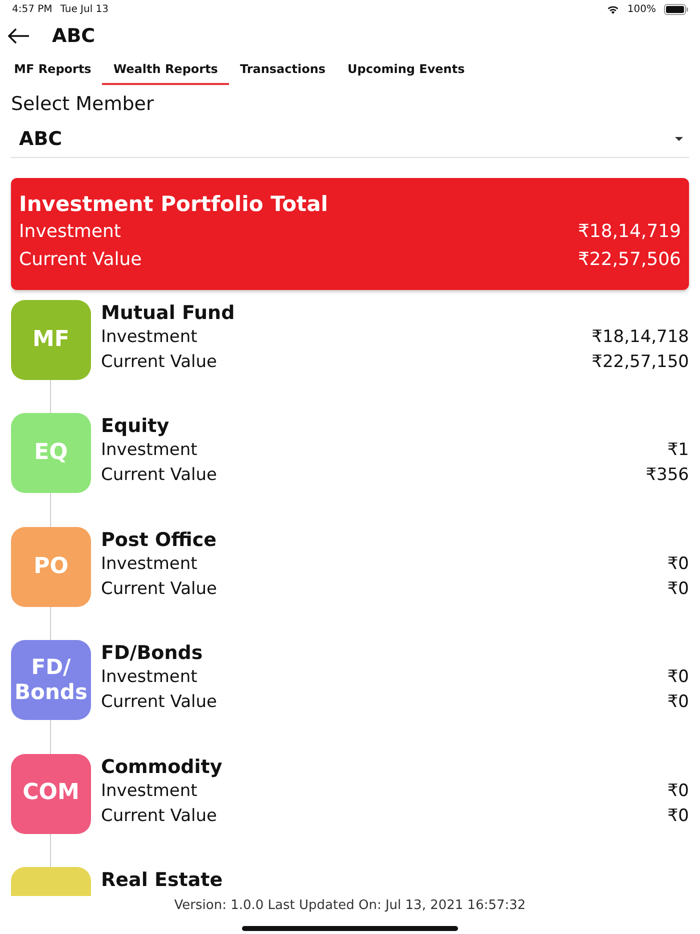  I want to click on tab: Transactions, so click(282, 70).